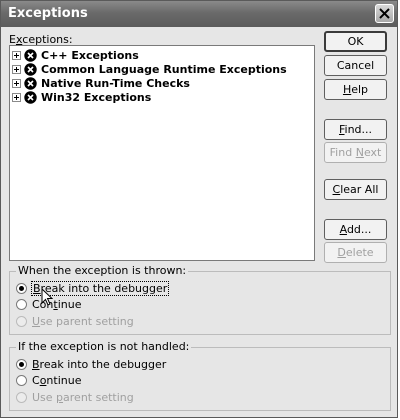 The image size is (400, 420). I want to click on not-handled-parent-option: Use parent setting, so click(75, 397).